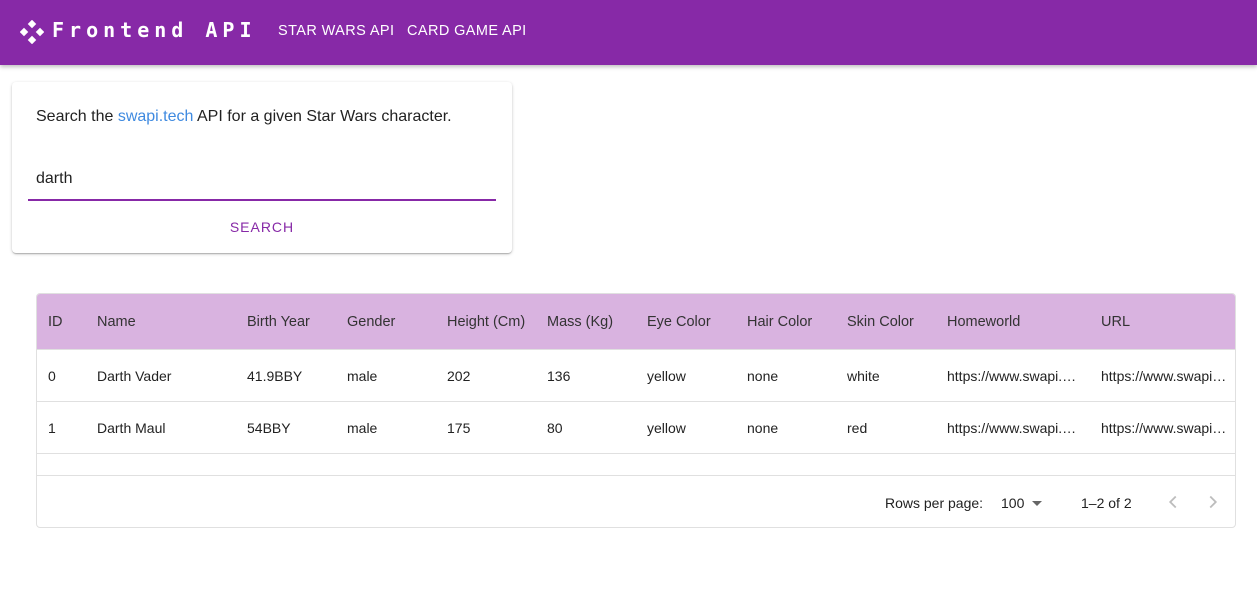 This screenshot has width=1257, height=603. Describe the element at coordinates (156, 116) in the screenshot. I see `swapi-link: swapi.tech` at that location.